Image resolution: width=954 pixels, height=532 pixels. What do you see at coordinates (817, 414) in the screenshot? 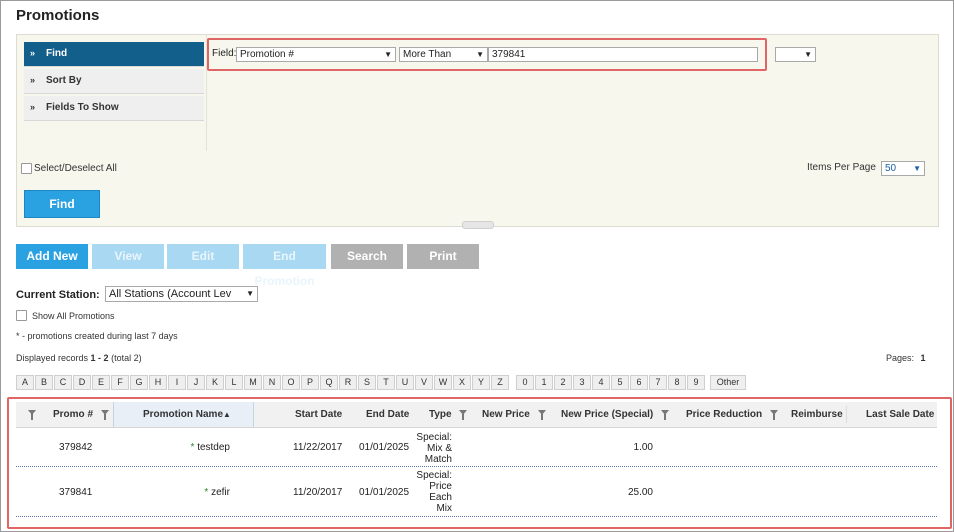
I see `col-reimburse: Reimburse` at bounding box center [817, 414].